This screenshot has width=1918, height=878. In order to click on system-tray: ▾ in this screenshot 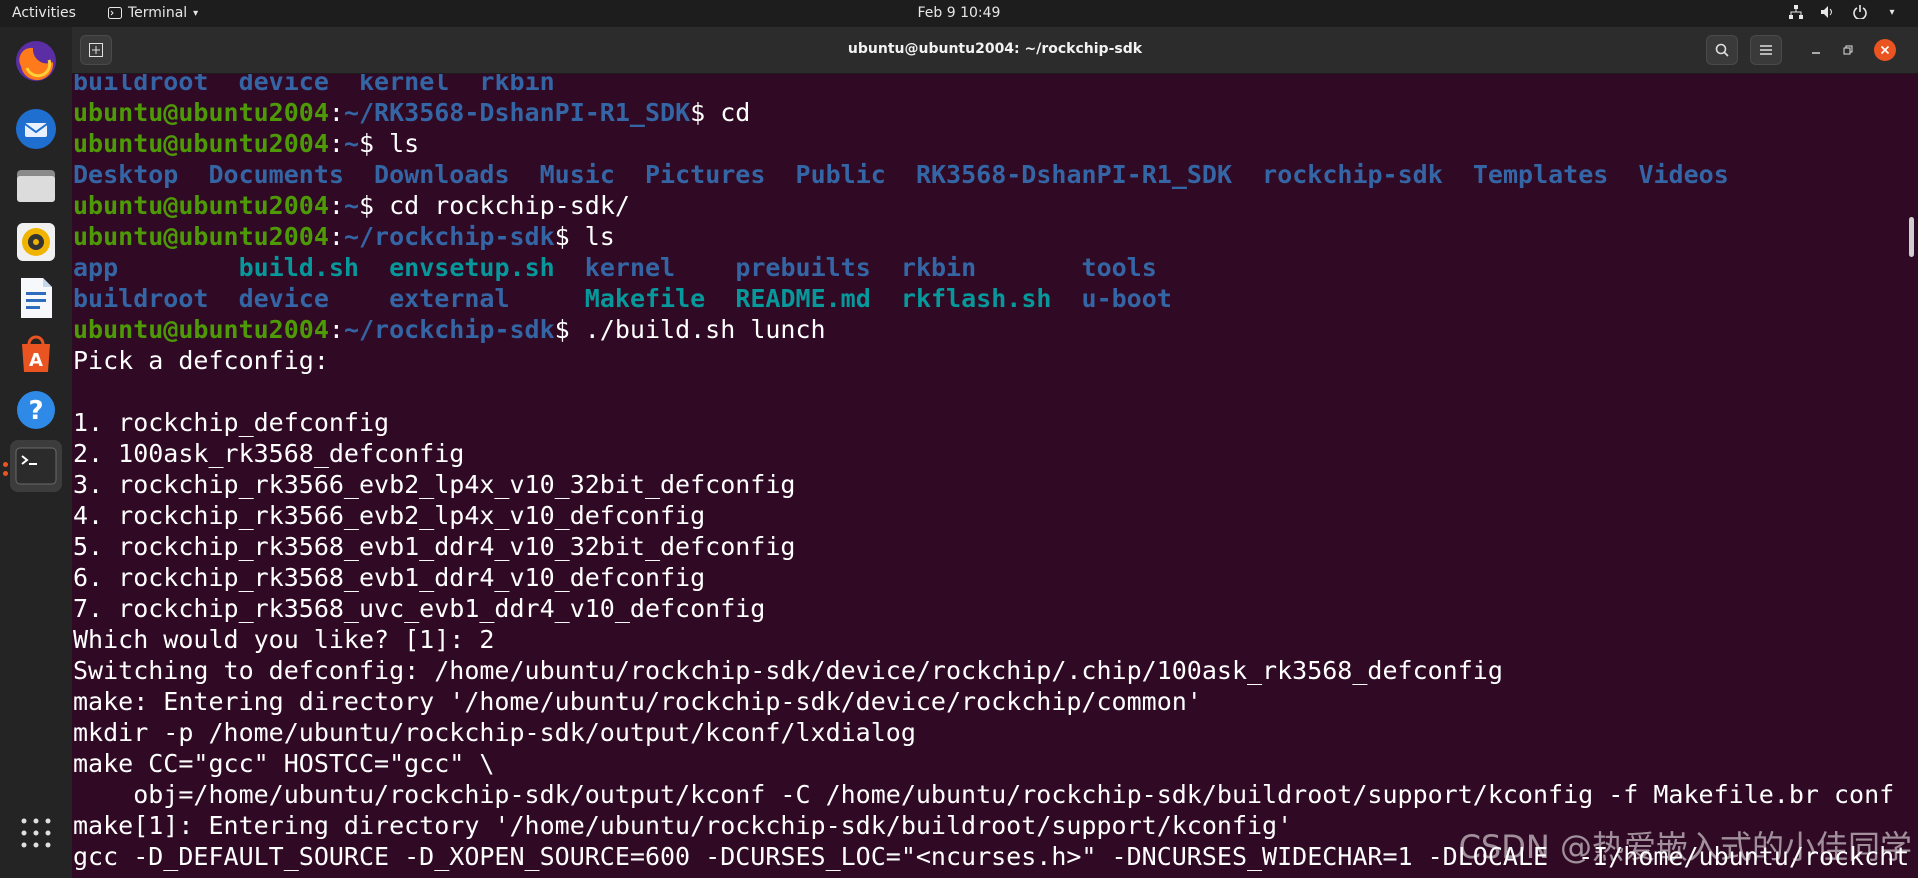, I will do `click(1844, 12)`.